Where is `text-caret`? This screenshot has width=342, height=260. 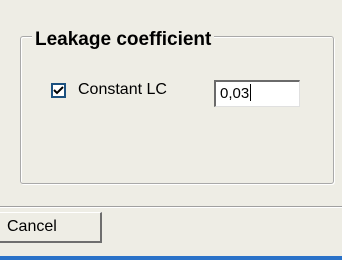 text-caret is located at coordinates (251, 92).